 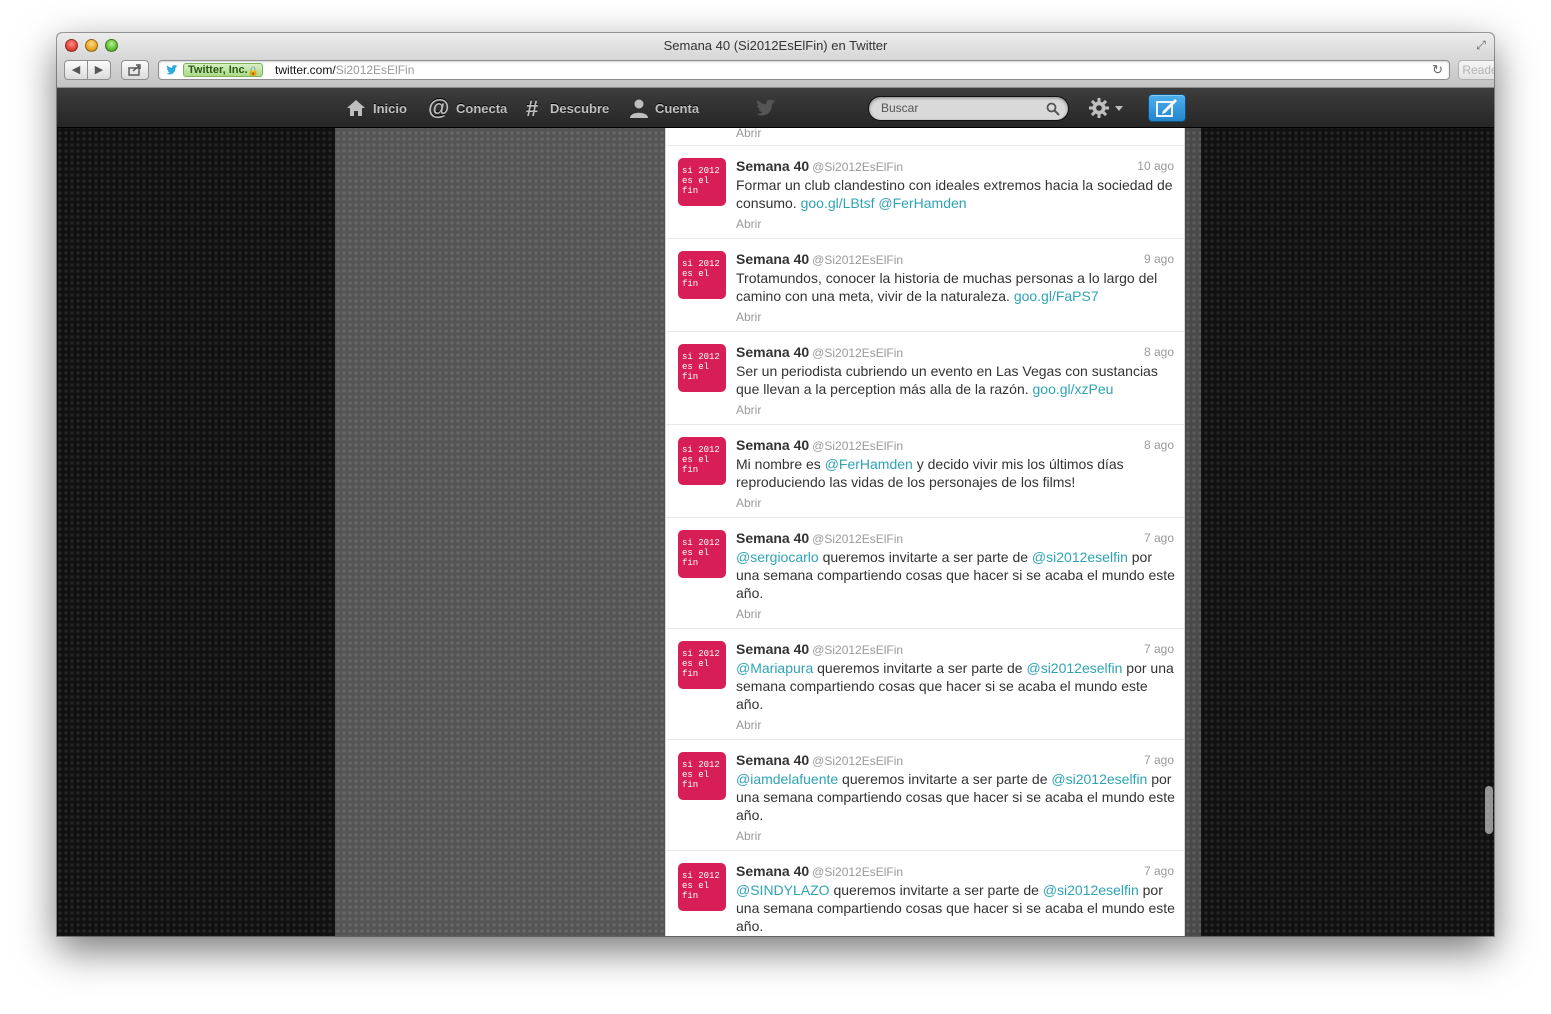 I want to click on settings-menu-button, so click(x=1108, y=109).